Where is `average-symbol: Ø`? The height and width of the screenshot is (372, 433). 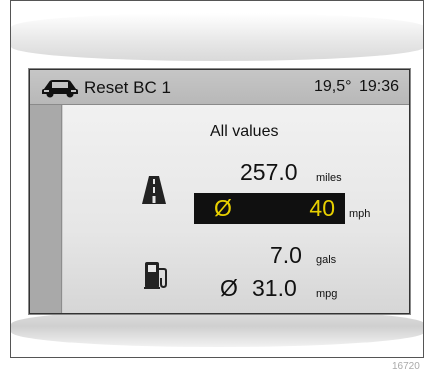 average-symbol: Ø is located at coordinates (223, 208).